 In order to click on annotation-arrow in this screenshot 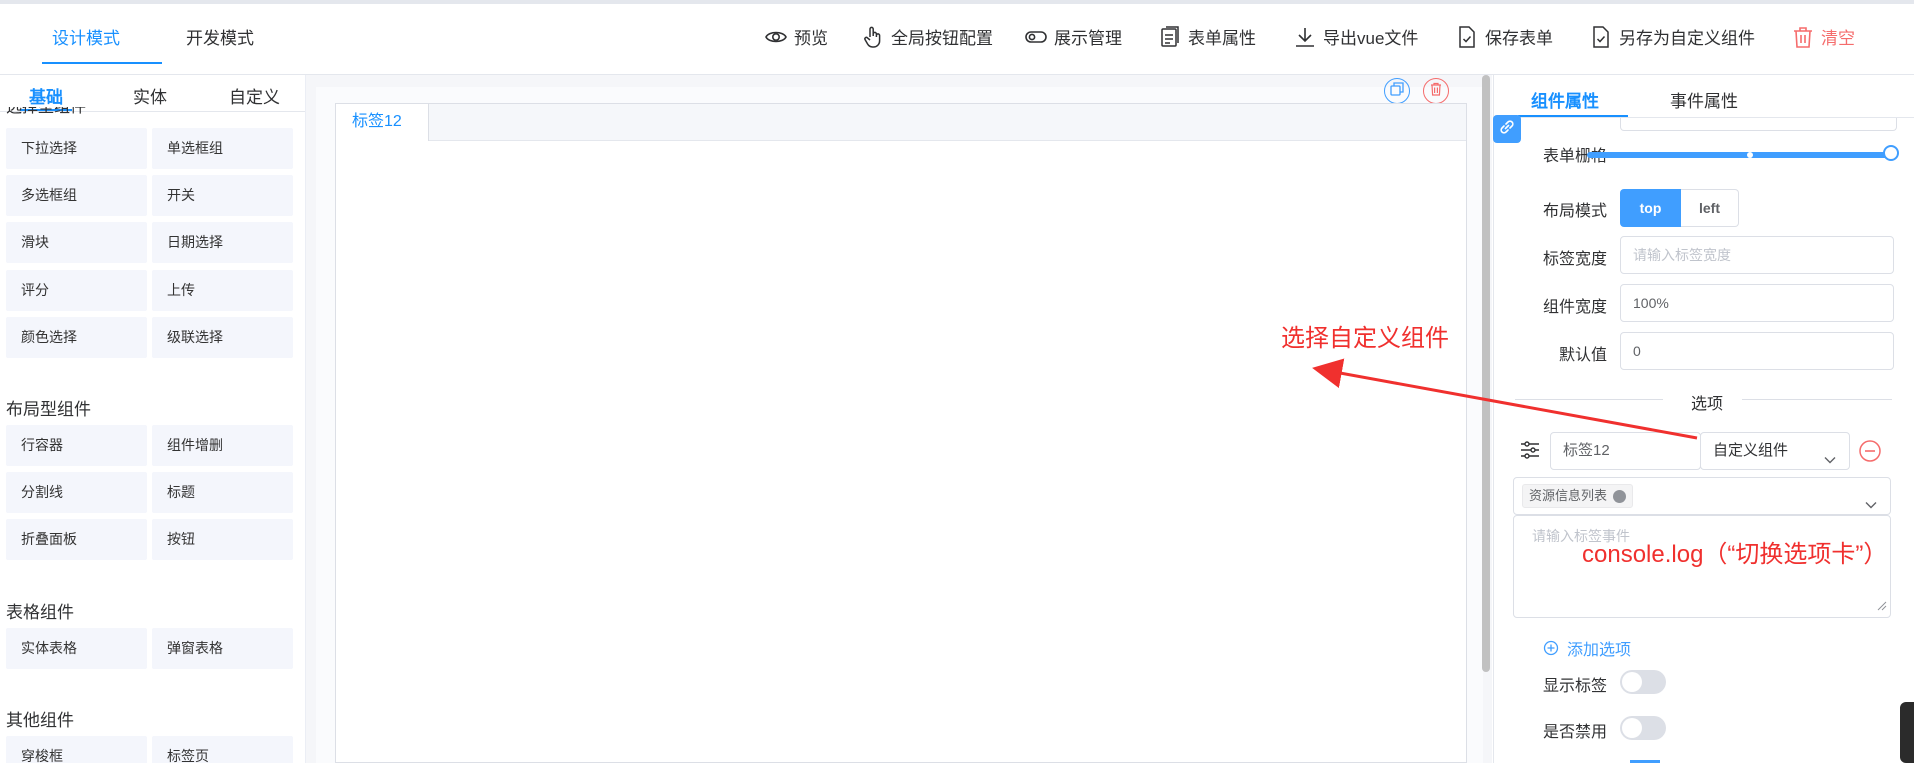, I will do `click(1505, 399)`.